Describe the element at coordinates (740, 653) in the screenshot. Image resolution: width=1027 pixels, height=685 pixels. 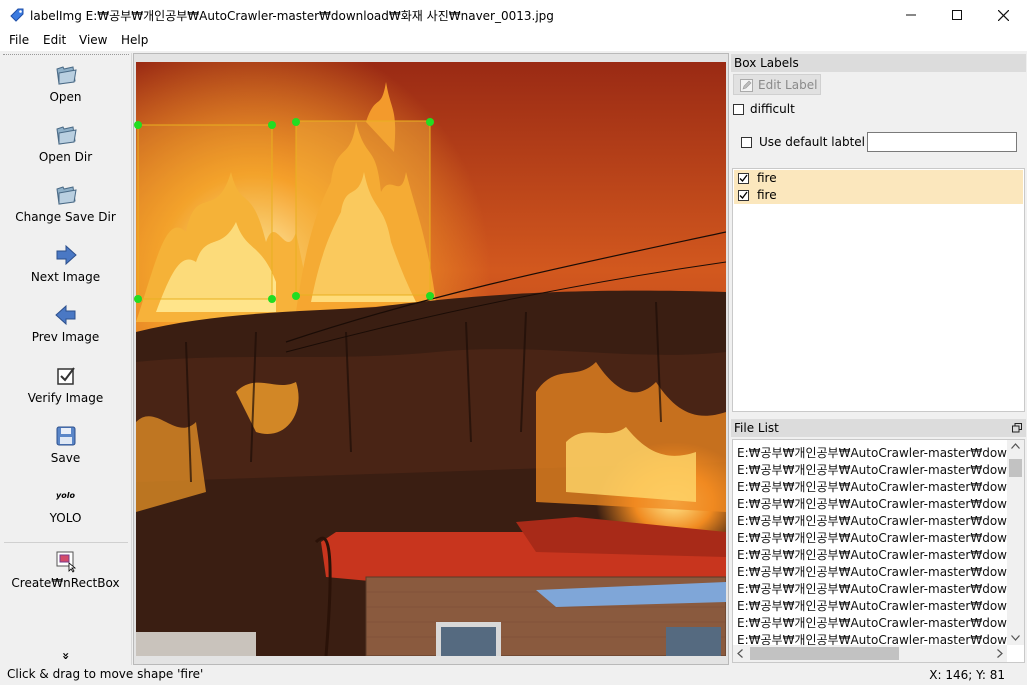
I see `scroll-left-icon` at that location.